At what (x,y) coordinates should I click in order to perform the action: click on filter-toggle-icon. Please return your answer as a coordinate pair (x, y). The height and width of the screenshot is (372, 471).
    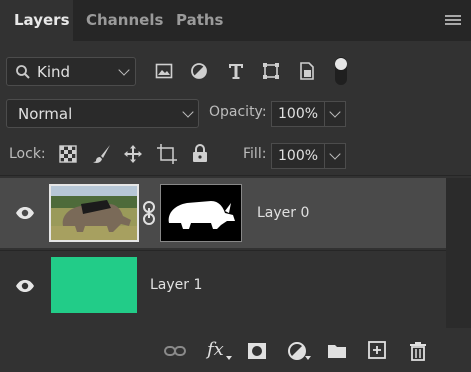
    Looking at the image, I should click on (341, 71).